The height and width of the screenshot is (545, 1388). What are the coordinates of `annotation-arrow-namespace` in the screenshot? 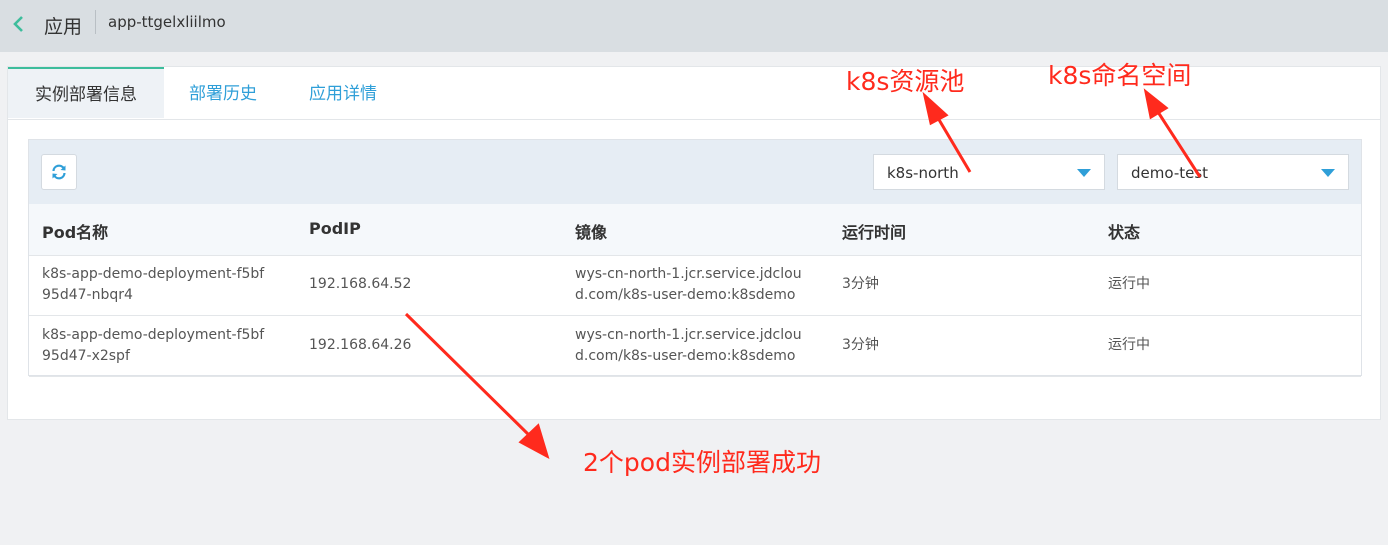 It's located at (1179, 144).